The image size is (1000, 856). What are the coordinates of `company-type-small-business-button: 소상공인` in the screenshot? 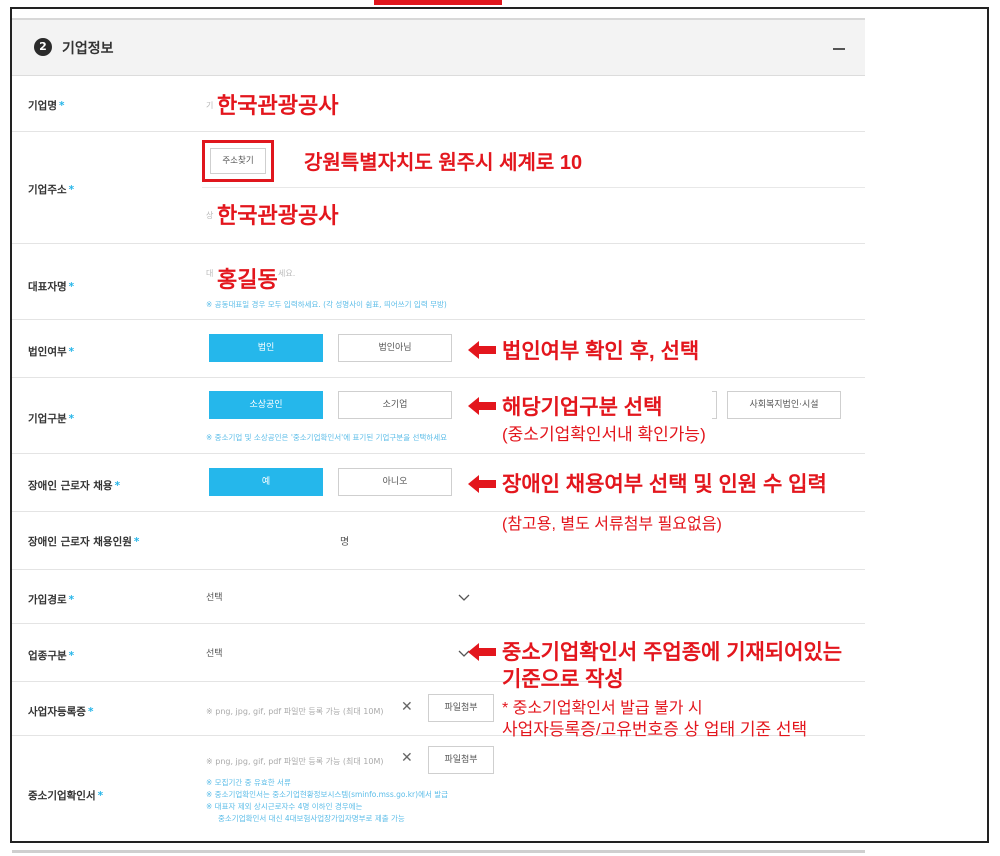 It's located at (266, 405).